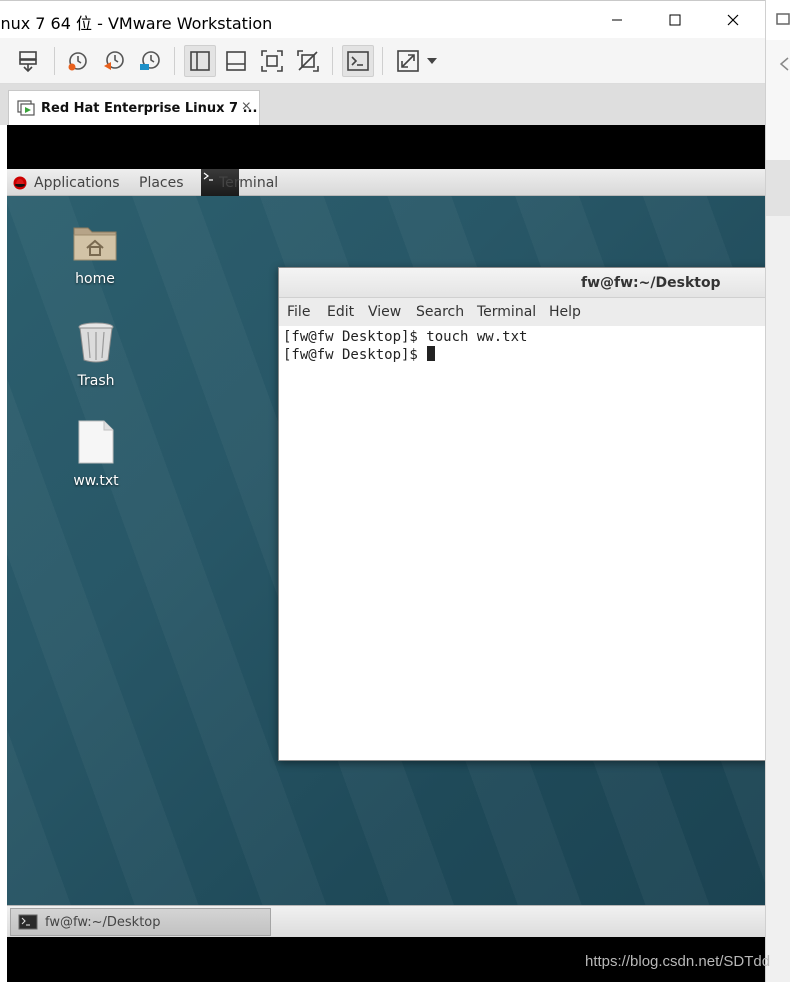 The height and width of the screenshot is (982, 790). I want to click on thumbnail-bar-icon, so click(236, 61).